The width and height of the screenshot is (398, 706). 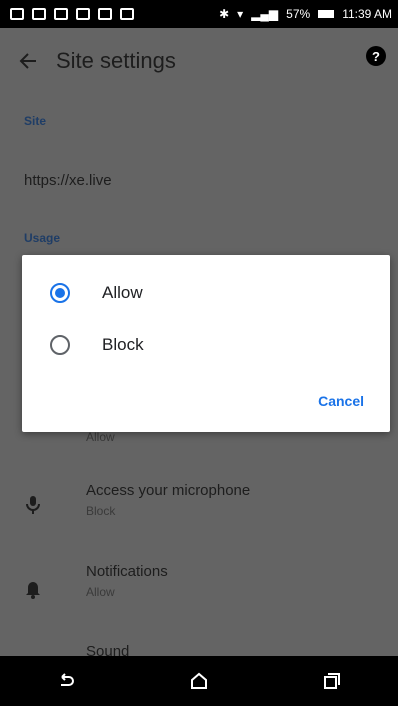 I want to click on bluetooth-icon: ✱, so click(x=224, y=14).